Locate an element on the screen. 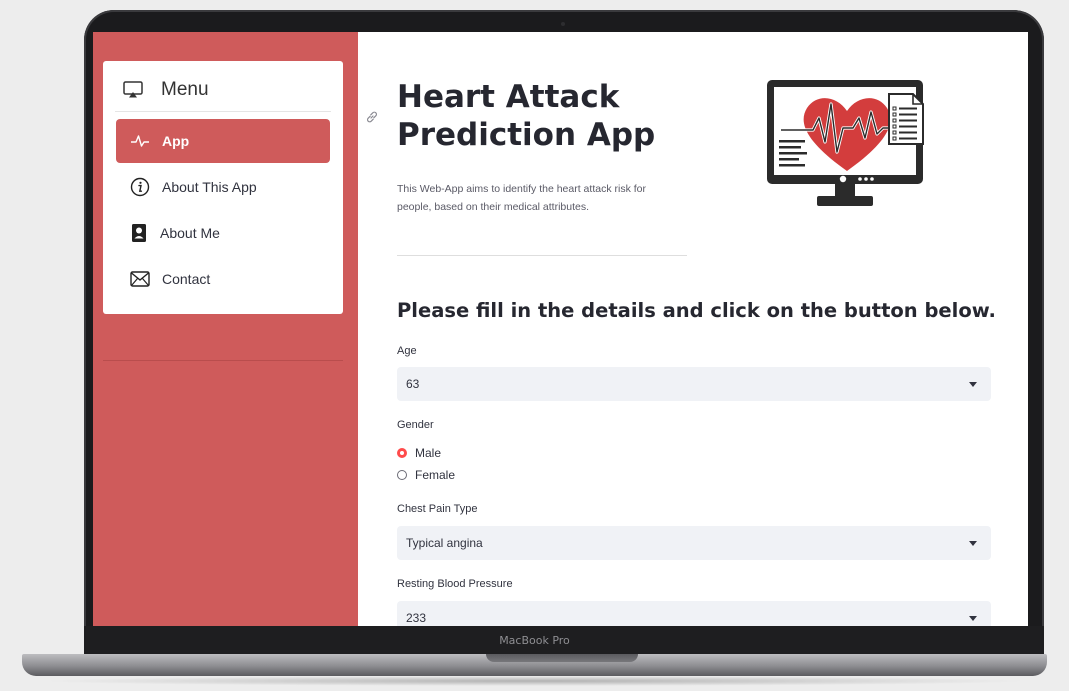 The height and width of the screenshot is (691, 1069). gender-label: Gender is located at coordinates (415, 425).